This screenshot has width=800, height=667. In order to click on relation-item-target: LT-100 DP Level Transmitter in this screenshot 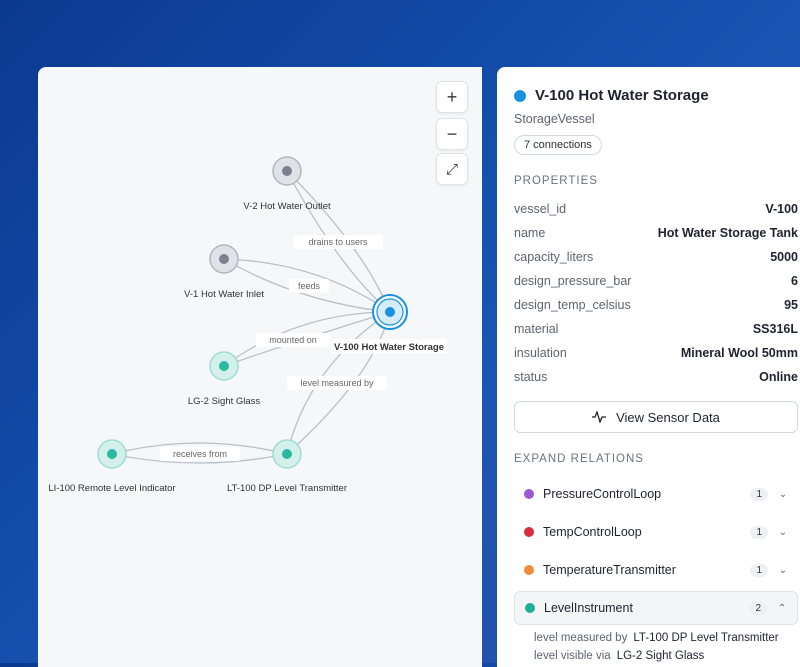, I will do `click(705, 638)`.